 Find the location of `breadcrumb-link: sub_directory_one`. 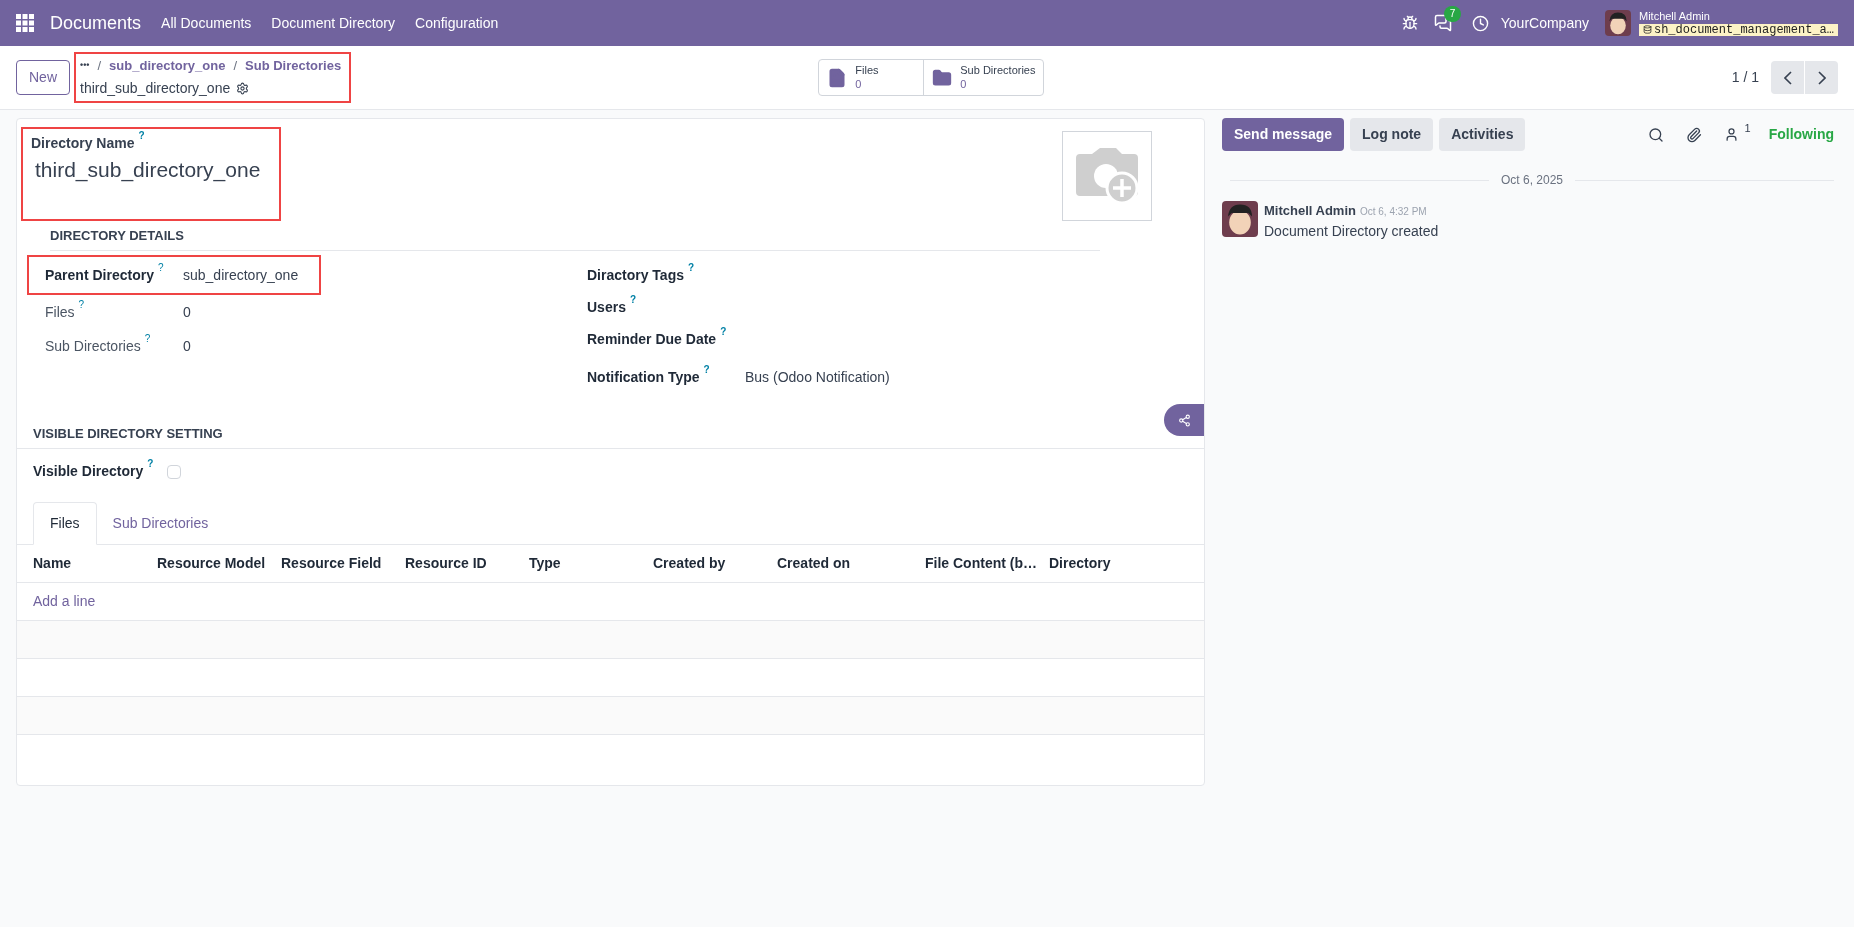

breadcrumb-link: sub_directory_one is located at coordinates (167, 66).